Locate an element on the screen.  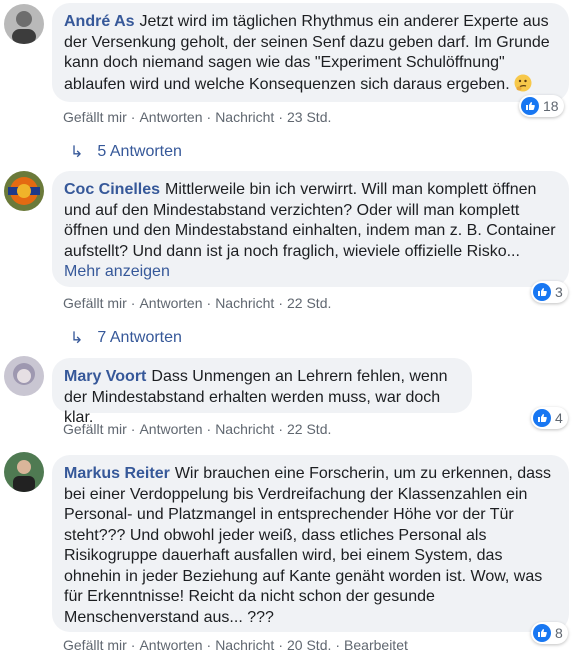
reaction-number: 4 is located at coordinates (559, 418).